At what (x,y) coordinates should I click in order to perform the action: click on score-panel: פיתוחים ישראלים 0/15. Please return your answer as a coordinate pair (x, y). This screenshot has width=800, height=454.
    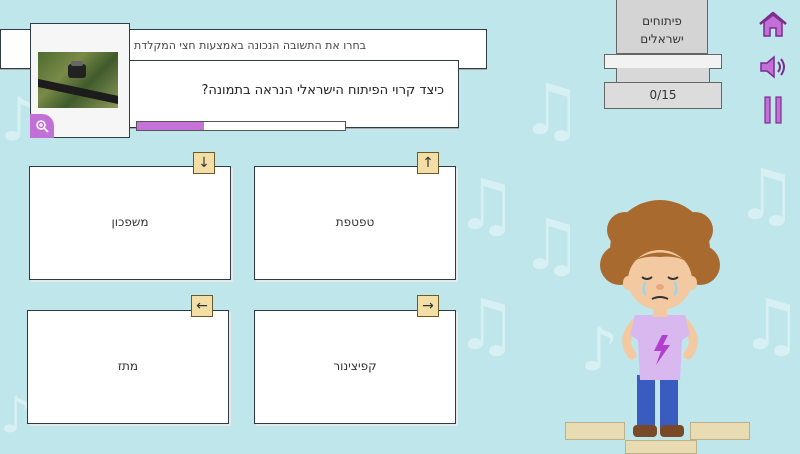
    Looking at the image, I should click on (663, 54).